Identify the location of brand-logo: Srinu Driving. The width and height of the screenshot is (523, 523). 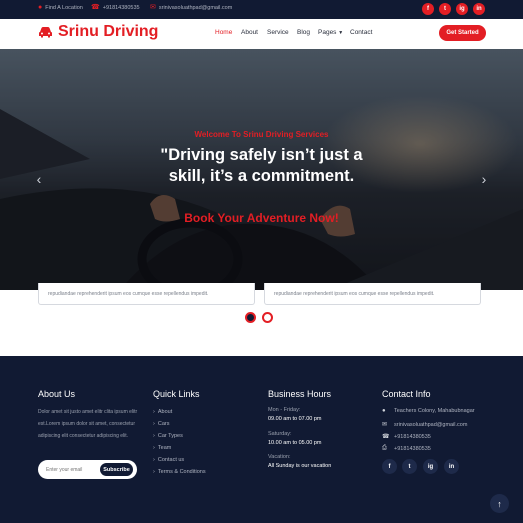
(98, 32).